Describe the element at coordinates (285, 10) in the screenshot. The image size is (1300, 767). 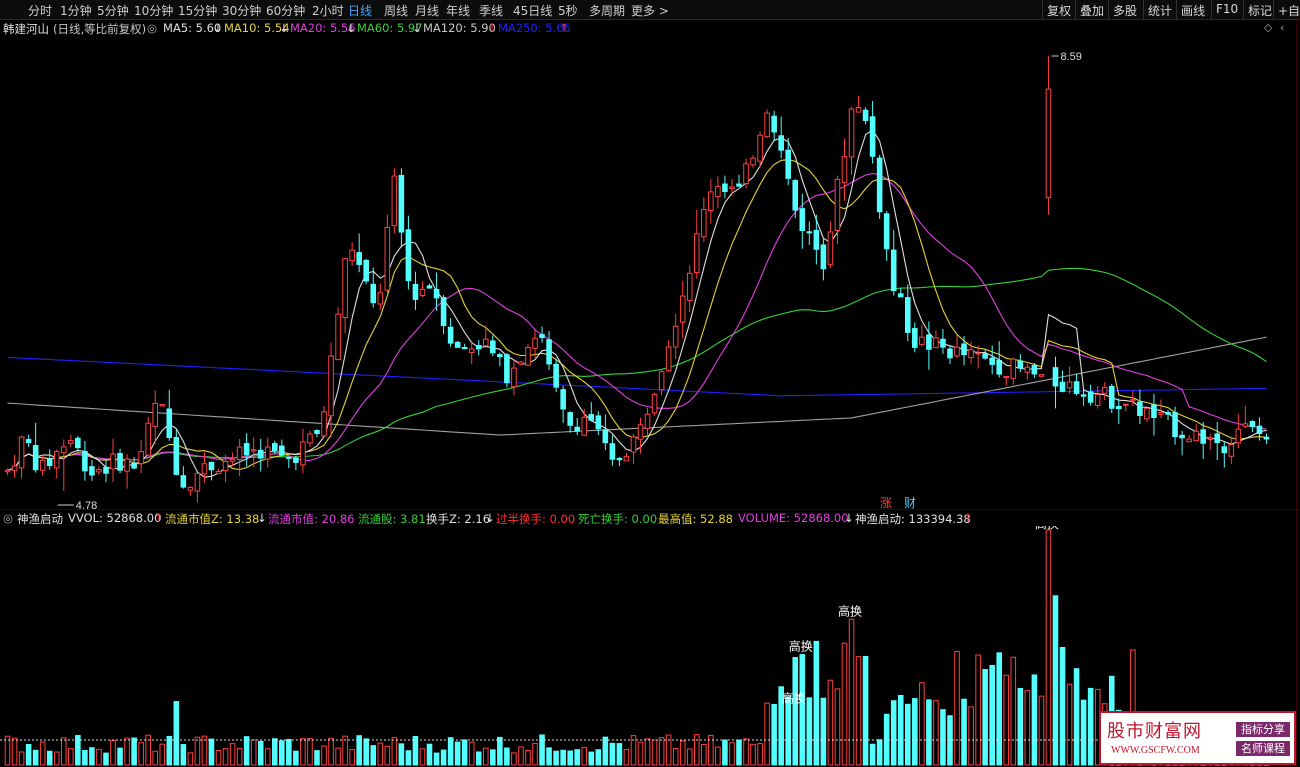
I see `period-tab-6: 60分钟` at that location.